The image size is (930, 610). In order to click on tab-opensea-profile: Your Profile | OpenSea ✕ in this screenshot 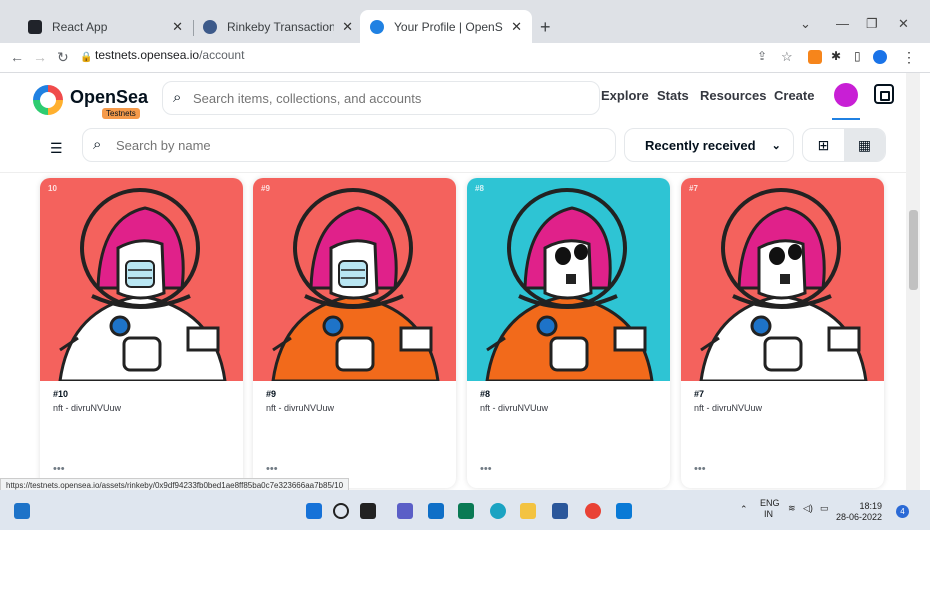, I will do `click(446, 26)`.